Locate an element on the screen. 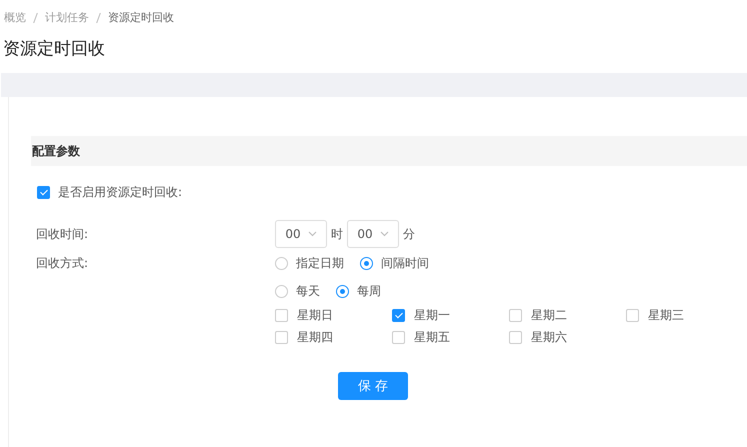  radio-label: 间隔时间 is located at coordinates (405, 263).